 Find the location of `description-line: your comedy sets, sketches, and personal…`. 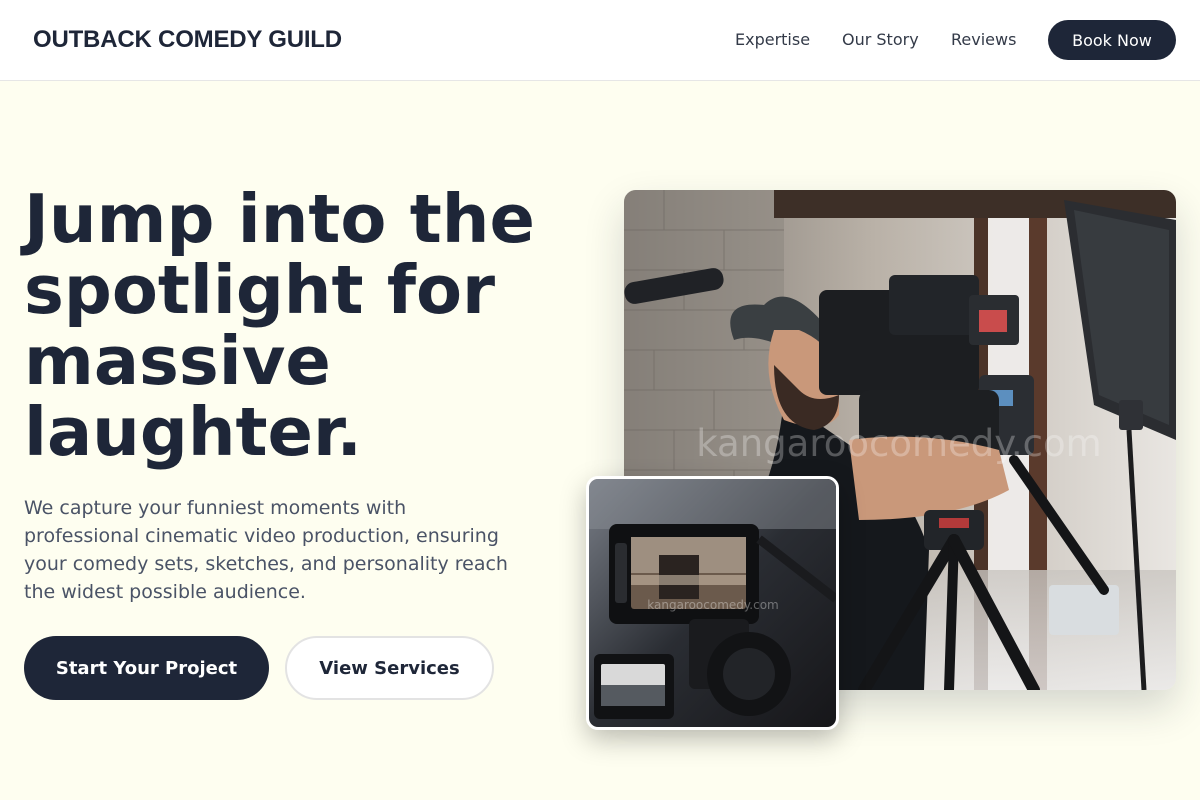

description-line: your comedy sets, sketches, and personal… is located at coordinates (266, 564).